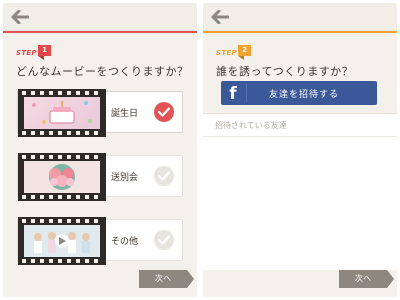 This screenshot has height=300, width=400. Describe the element at coordinates (44, 52) in the screenshot. I see `step-number-flag: 1` at that location.